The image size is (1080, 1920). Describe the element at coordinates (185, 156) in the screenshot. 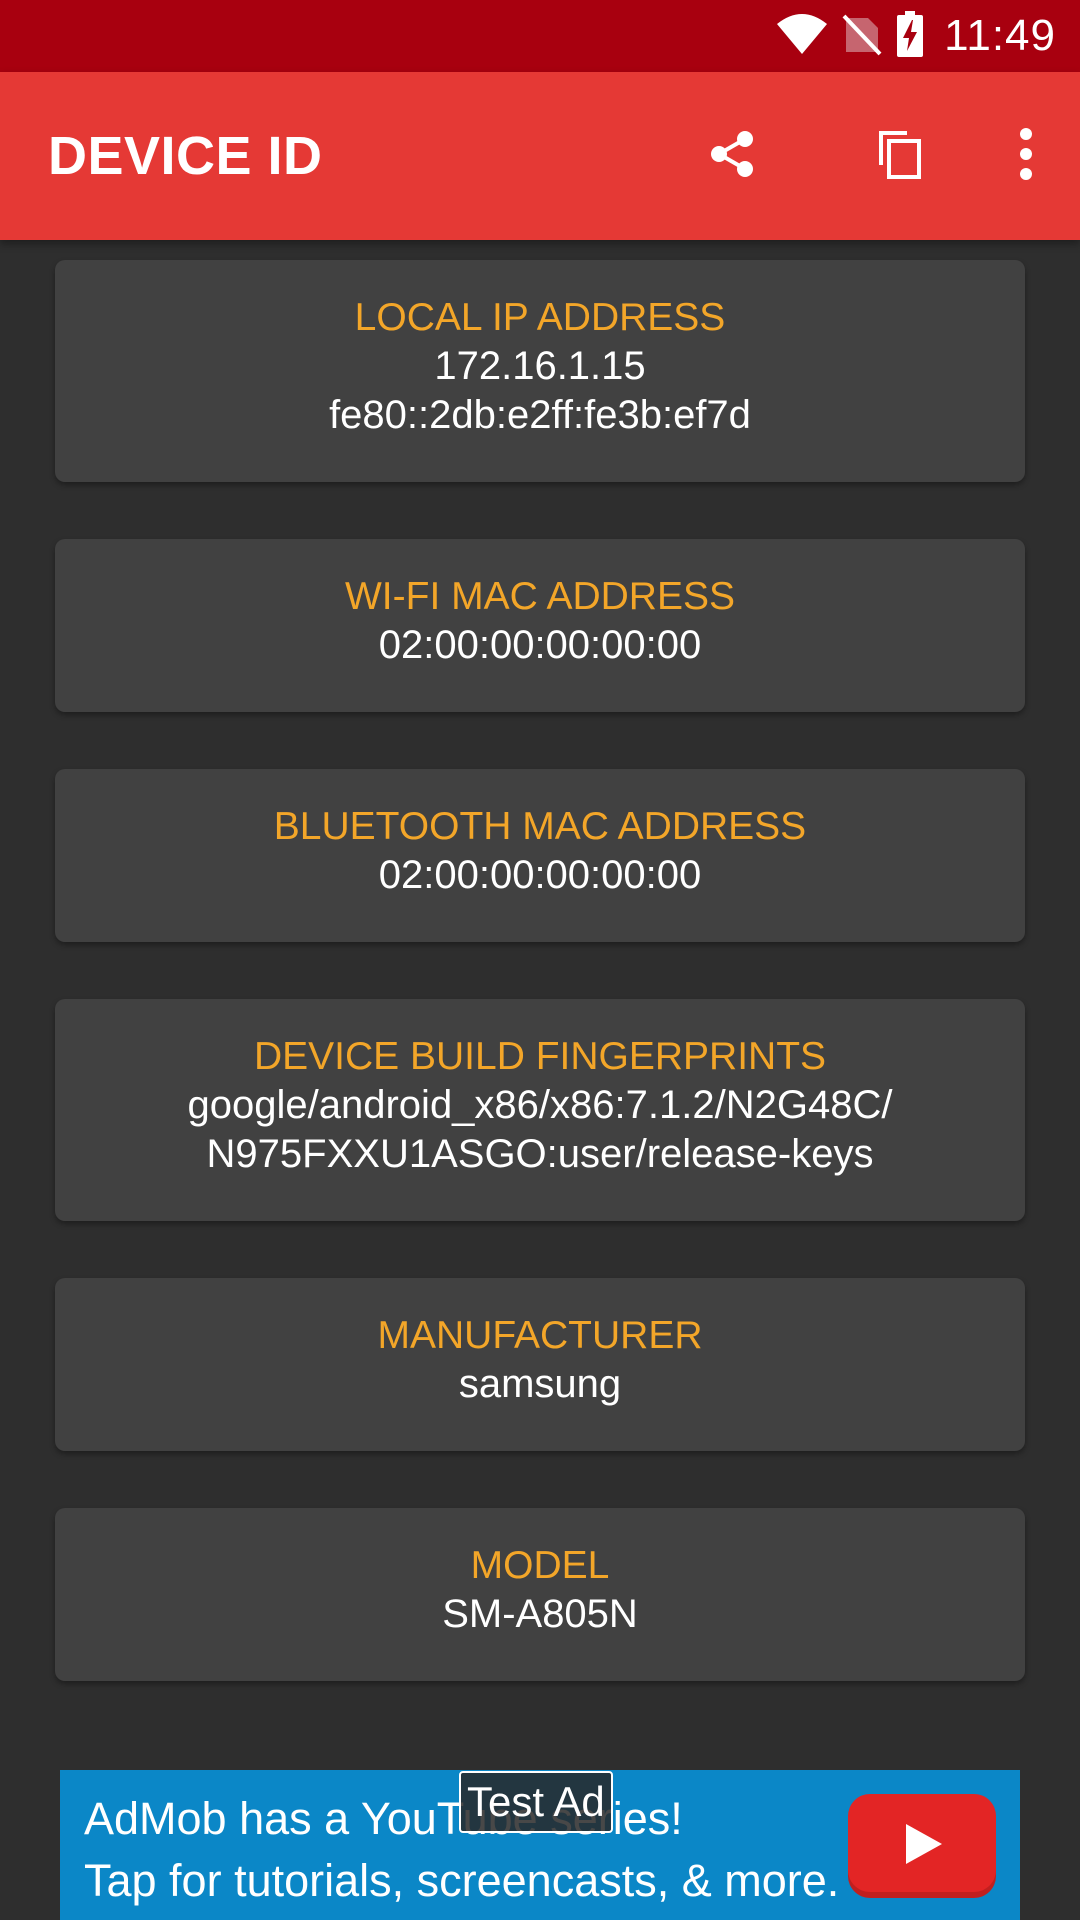

I see `app-title: DEVICE ID` at that location.